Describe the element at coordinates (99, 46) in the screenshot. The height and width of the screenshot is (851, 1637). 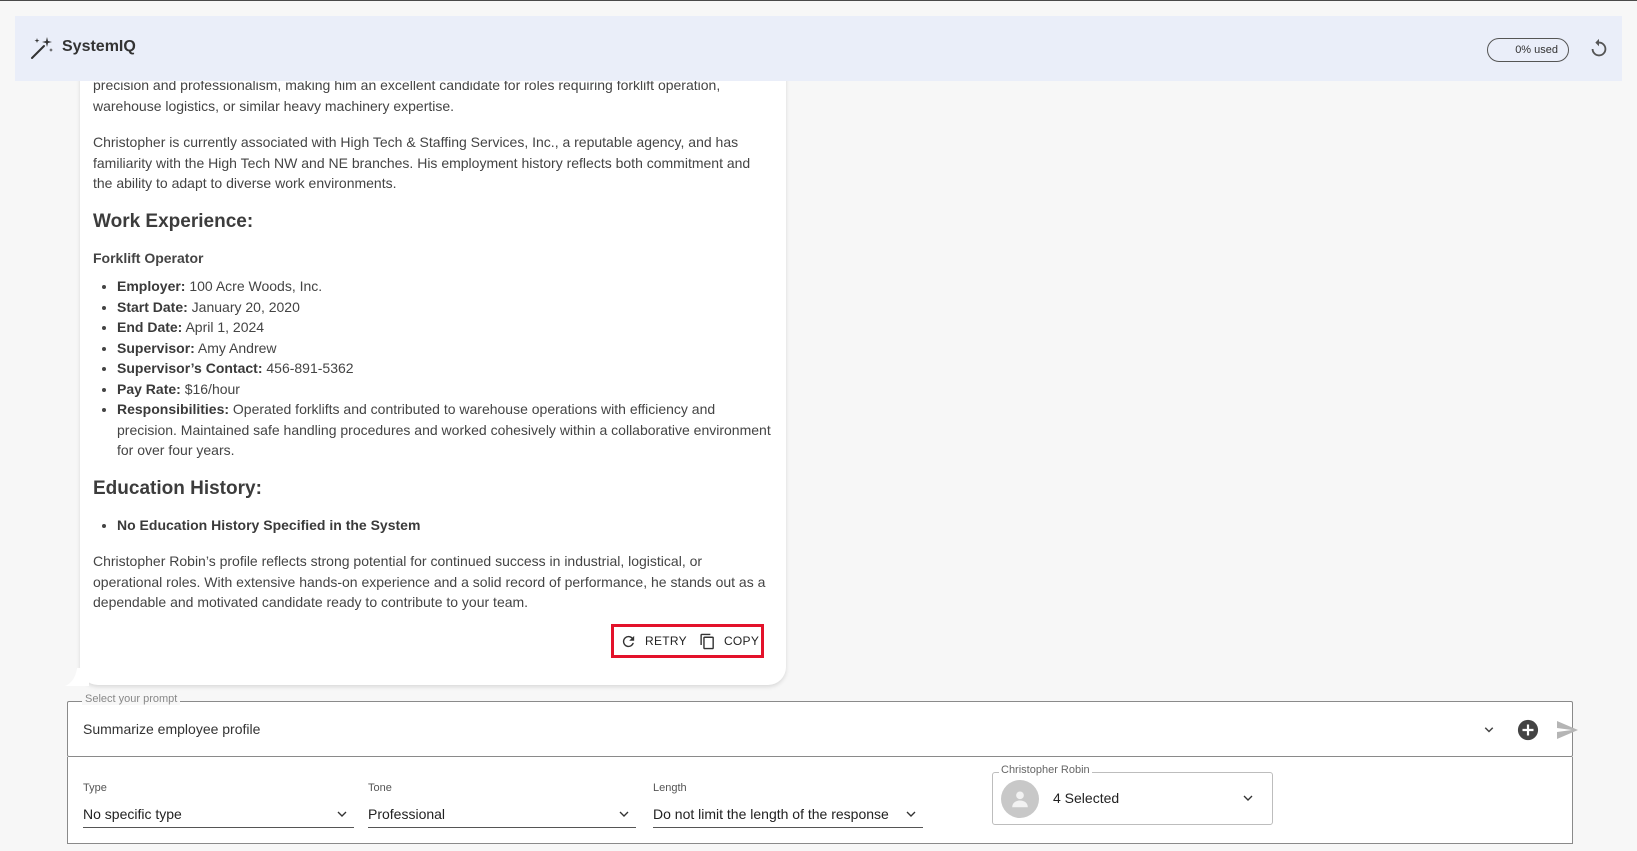
I see `app-title: SystemIQ` at that location.